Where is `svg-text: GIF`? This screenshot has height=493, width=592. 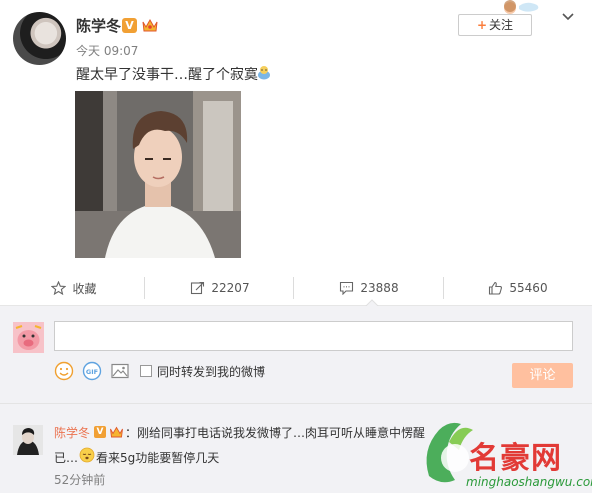
svg-text: GIF is located at coordinates (92, 372).